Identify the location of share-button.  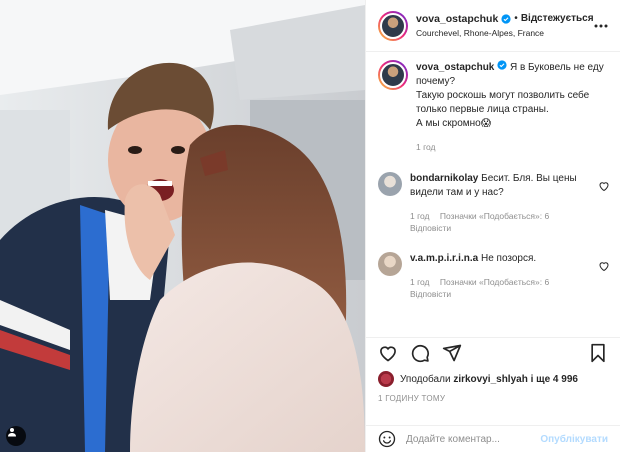
(452, 353).